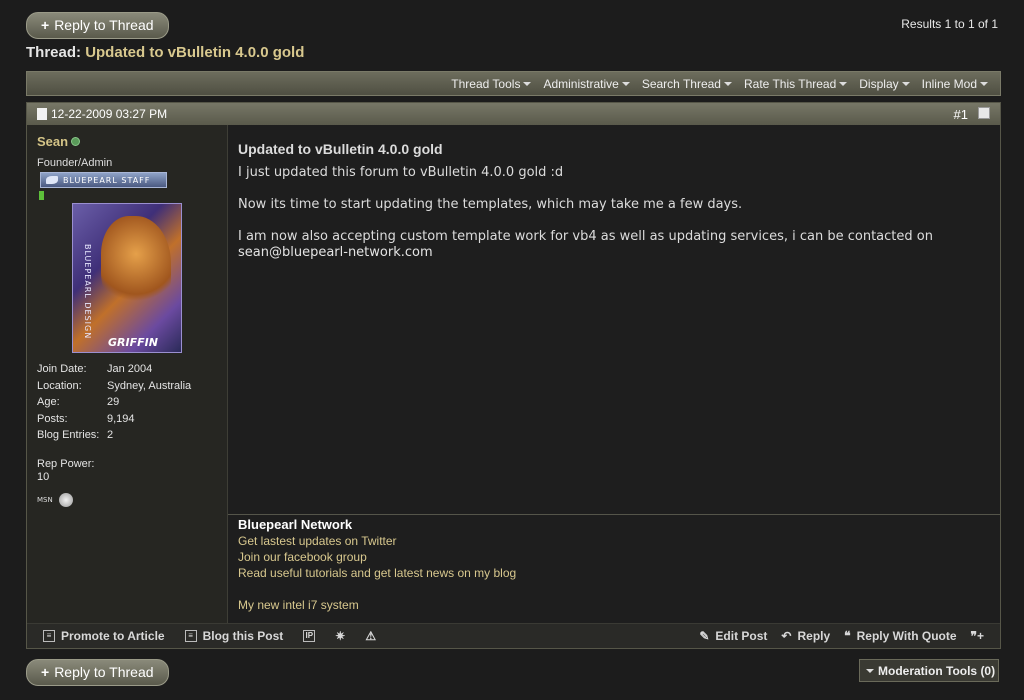 The image size is (1024, 700). I want to click on multi-quote-icon: ❞+, so click(977, 636).